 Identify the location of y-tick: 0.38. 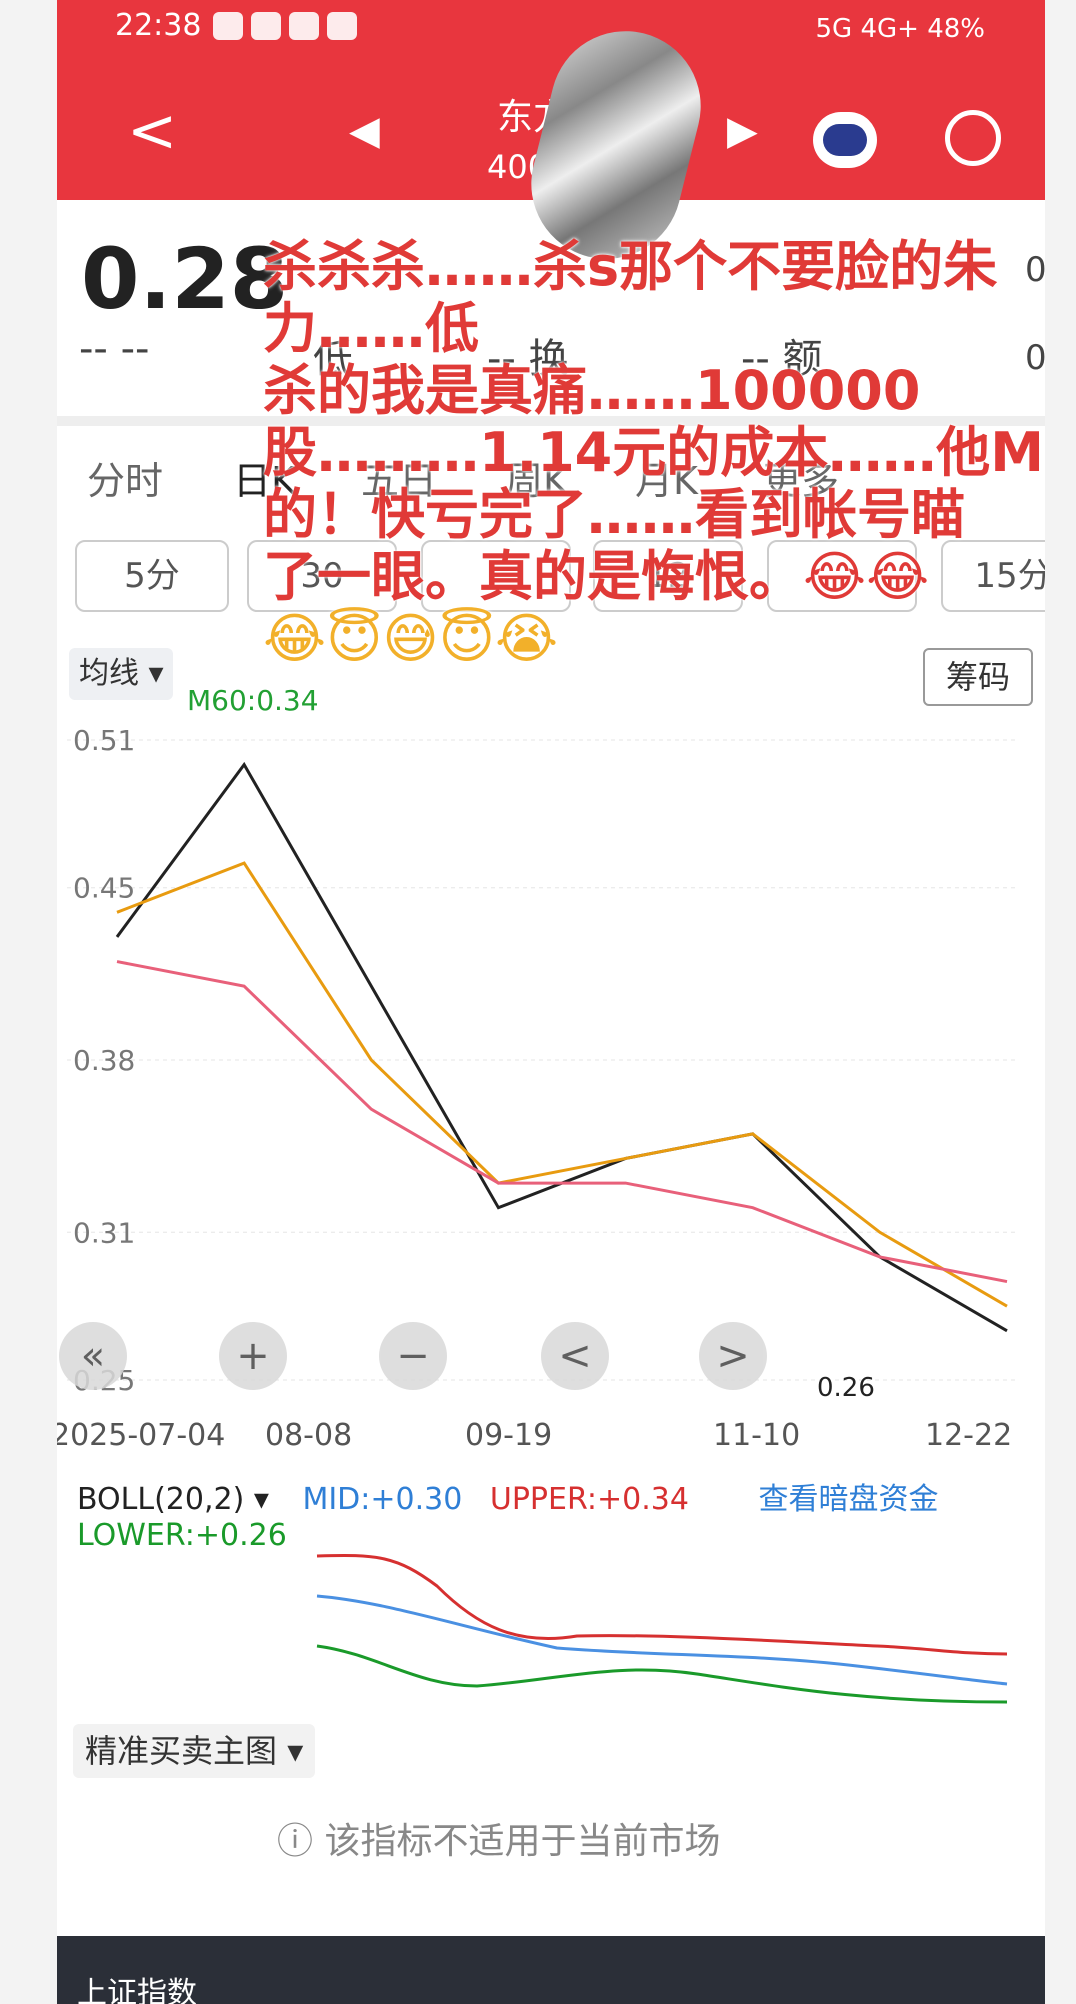
(104, 1060).